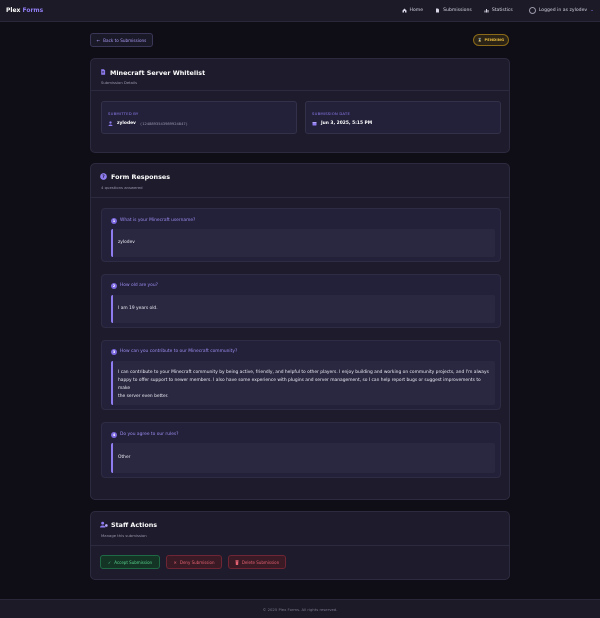 The height and width of the screenshot is (618, 600). I want to click on question-circle-icon: ?, so click(103, 176).